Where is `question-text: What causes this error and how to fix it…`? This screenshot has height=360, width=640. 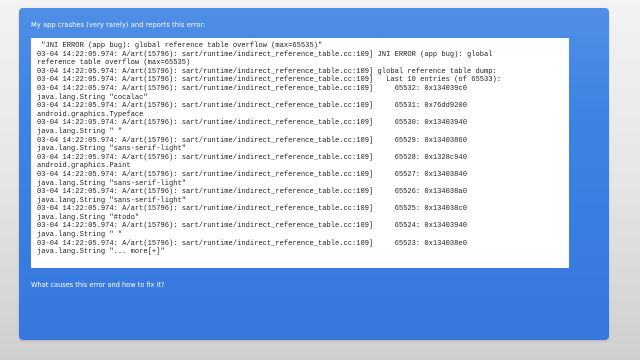
question-text: What causes this error and how to fix it… is located at coordinates (98, 285).